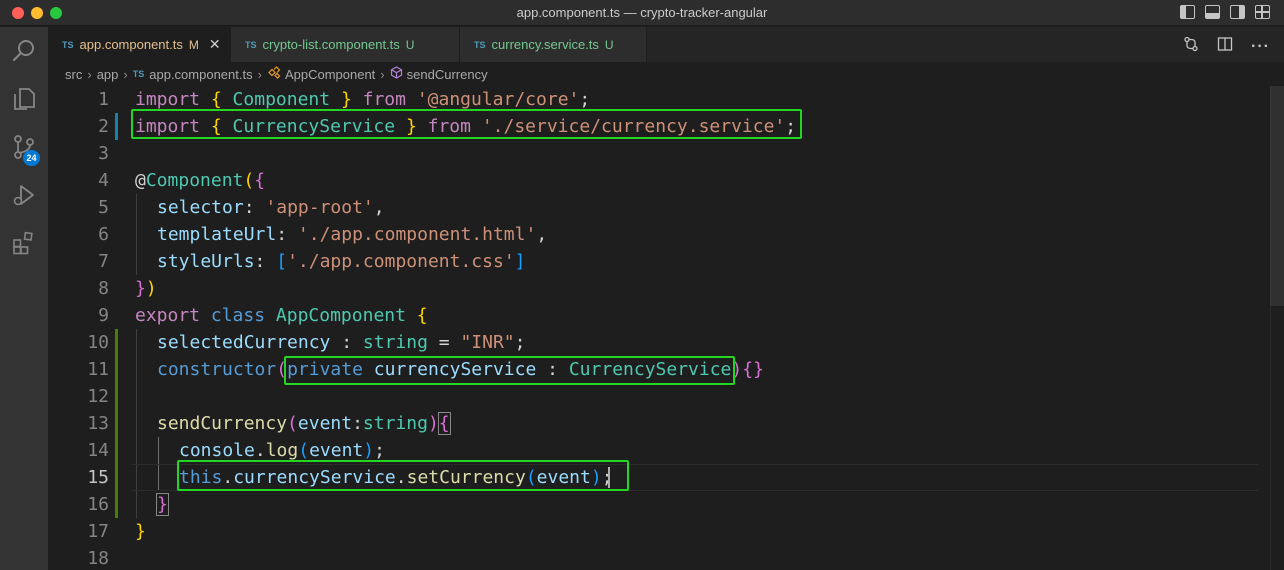 The image size is (1284, 570). Describe the element at coordinates (200, 74) in the screenshot. I see `breadcrumb-item-file: app.component.ts` at that location.